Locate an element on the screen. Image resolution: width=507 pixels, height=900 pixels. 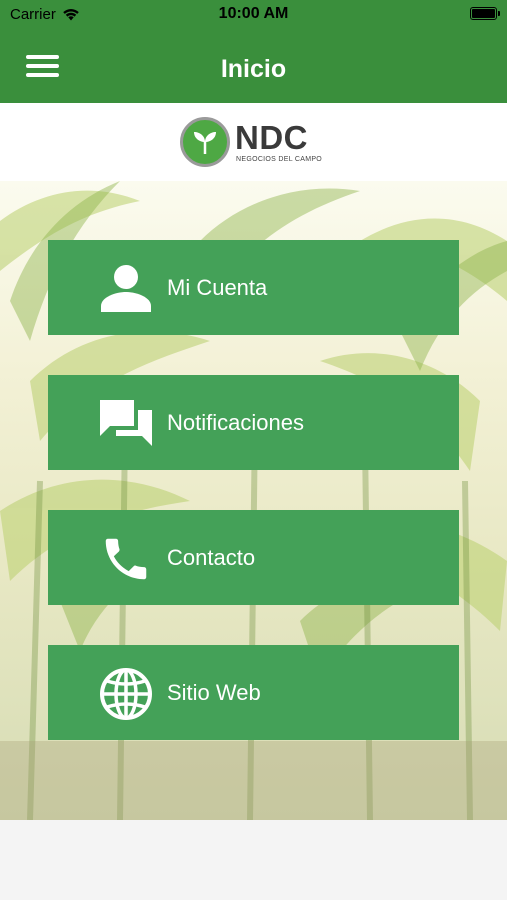
sitio-web-label: Sitio Web is located at coordinates (214, 692).